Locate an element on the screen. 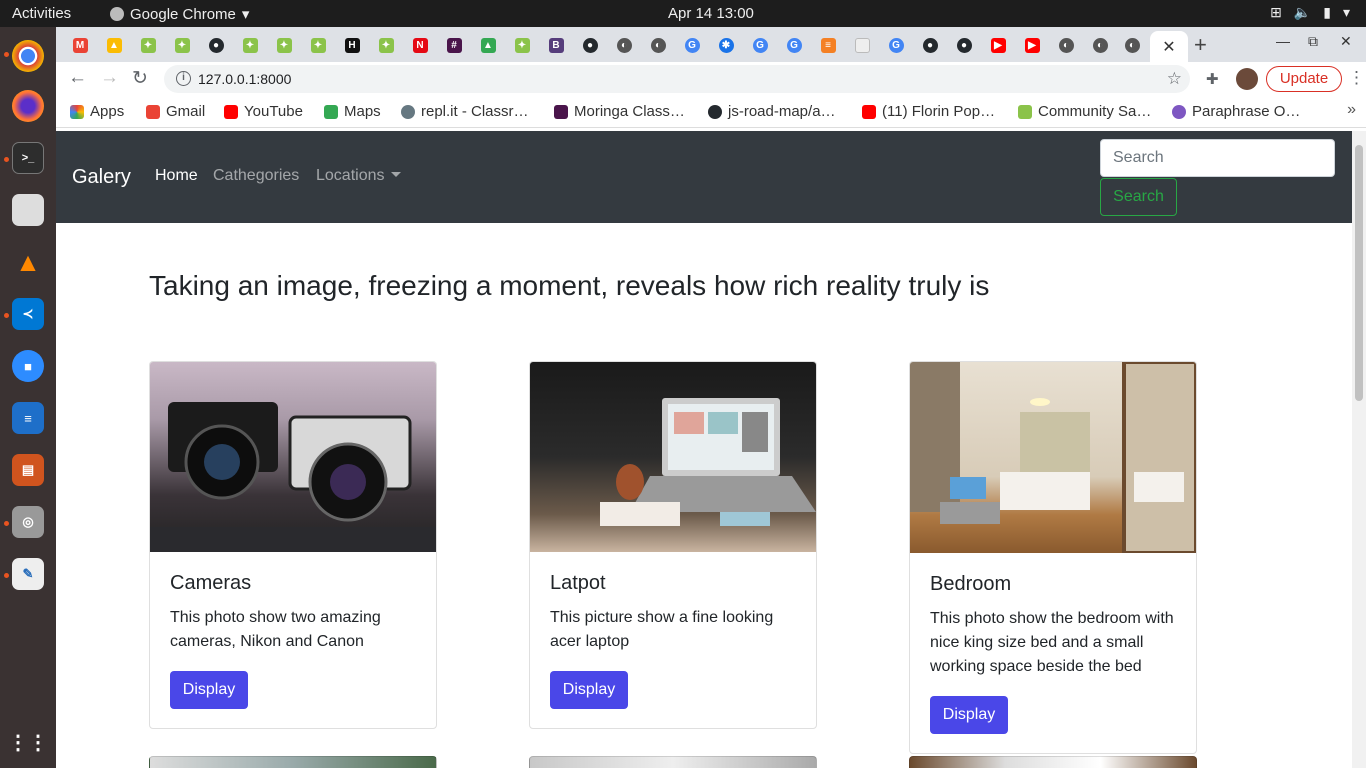 The height and width of the screenshot is (768, 1366). firefox-icon is located at coordinates (28, 106).